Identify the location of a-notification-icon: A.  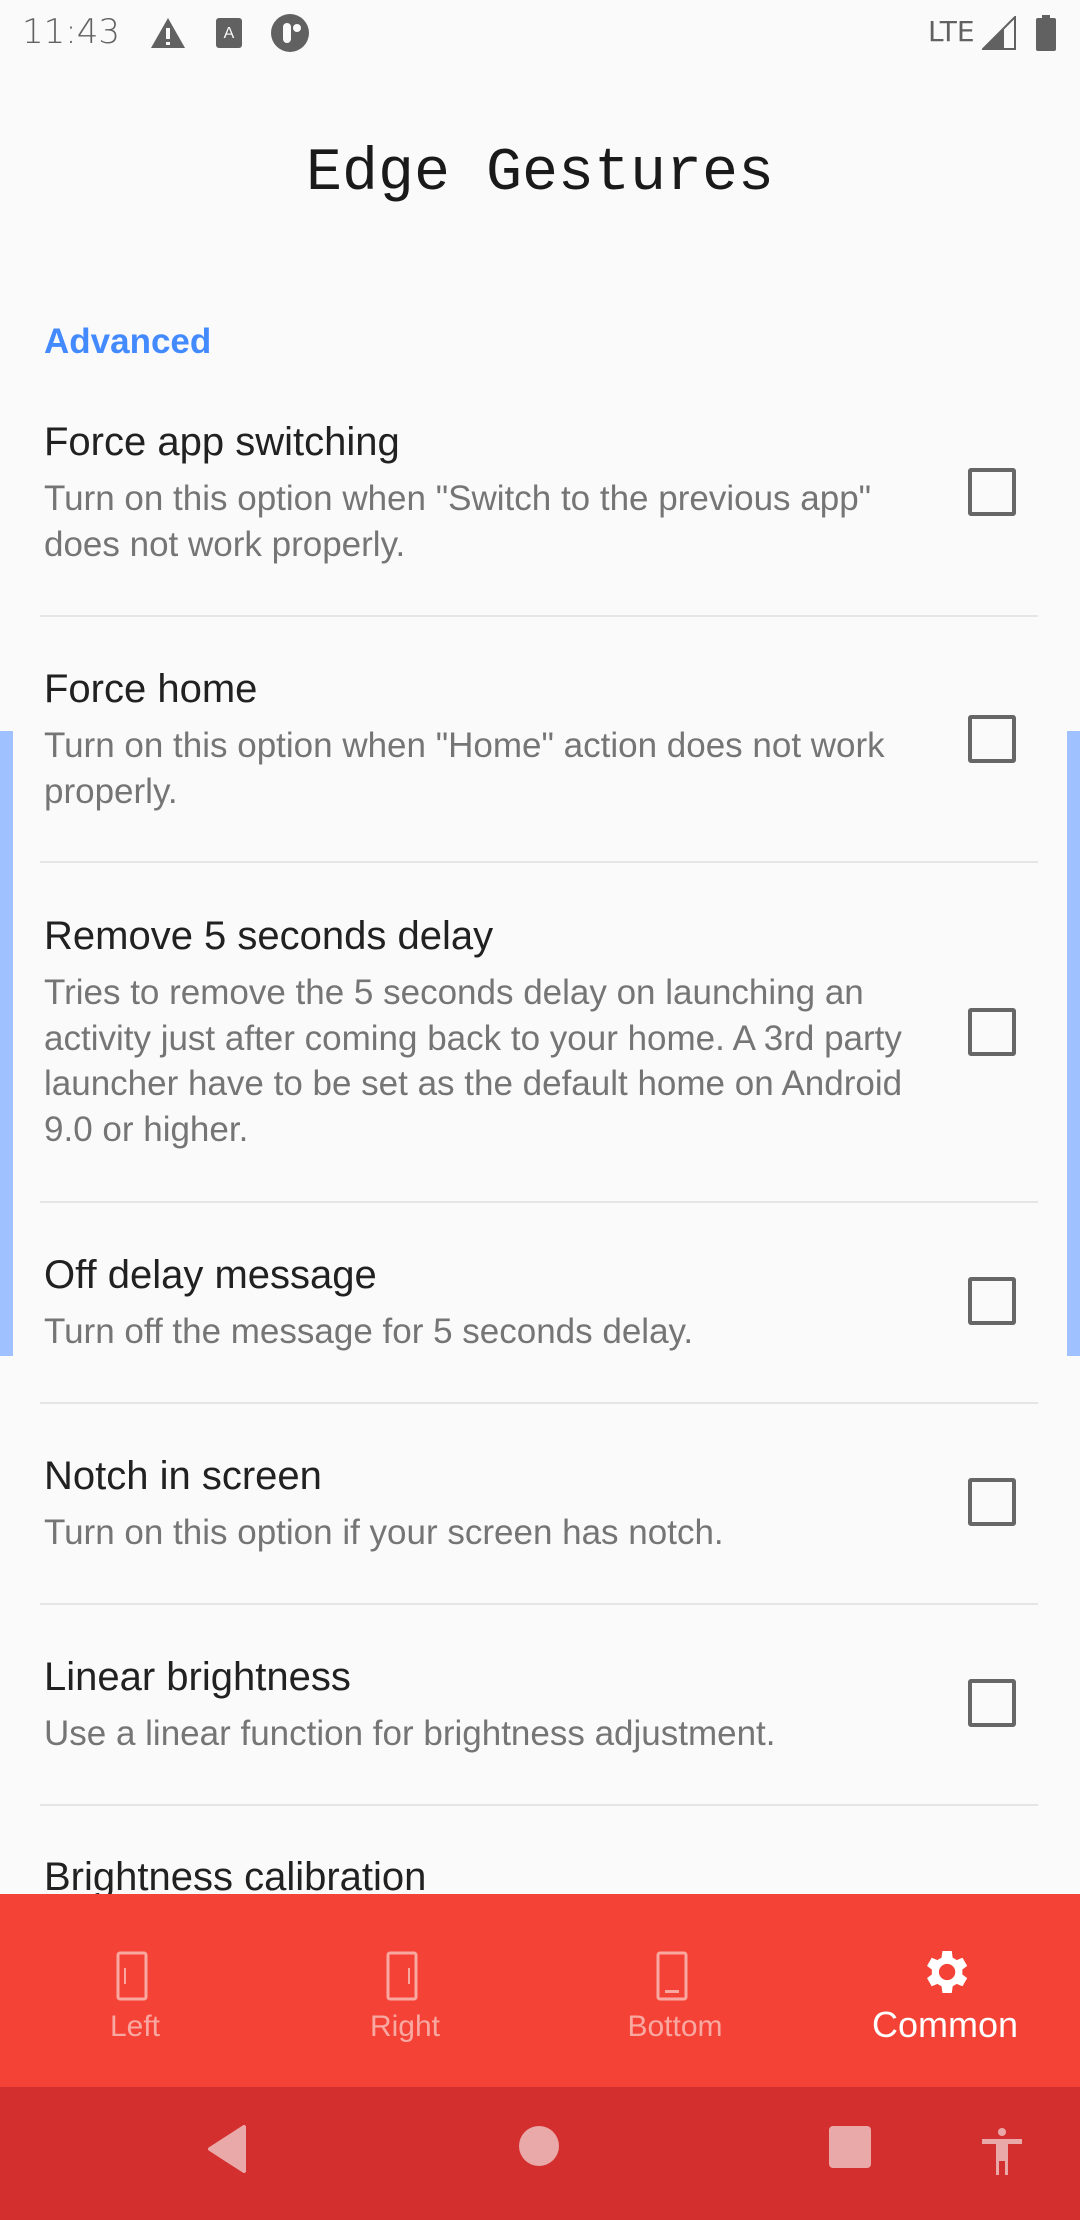
(229, 33).